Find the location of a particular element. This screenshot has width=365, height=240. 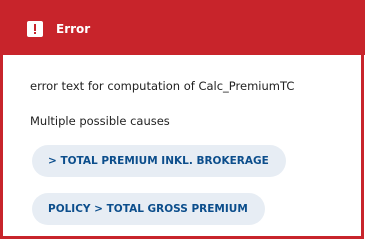

causes-label: Multiple possible causes is located at coordinates (100, 121).